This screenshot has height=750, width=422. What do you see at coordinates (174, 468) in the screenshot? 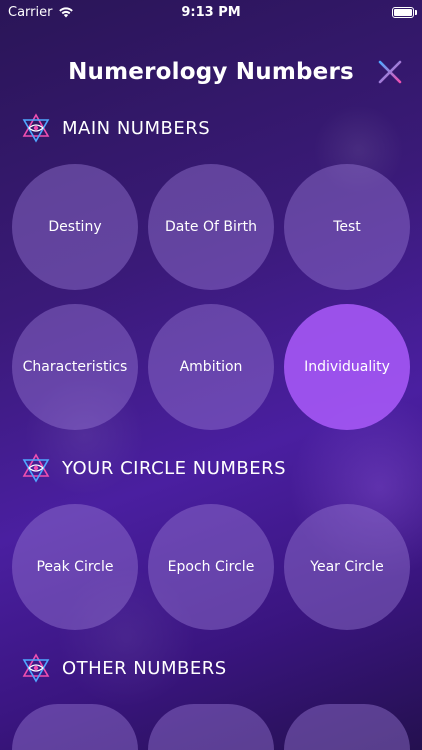
I see `section-title-circle: YOUR CIRCLE NUMBERS` at bounding box center [174, 468].